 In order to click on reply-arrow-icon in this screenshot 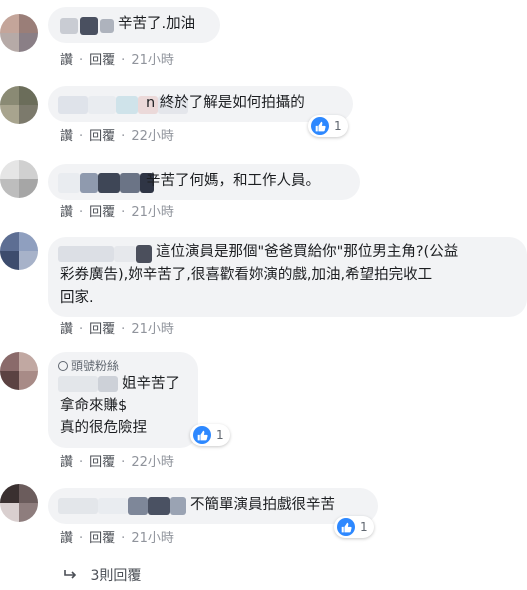, I will do `click(73, 576)`.